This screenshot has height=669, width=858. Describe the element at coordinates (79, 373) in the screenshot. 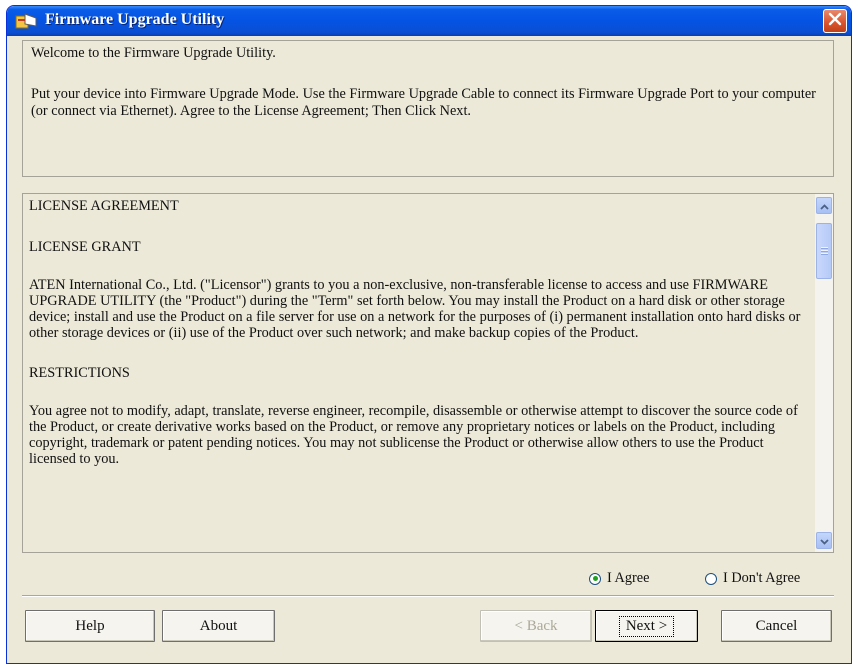

I see `restrictions-heading: RESTRICTIONS` at that location.